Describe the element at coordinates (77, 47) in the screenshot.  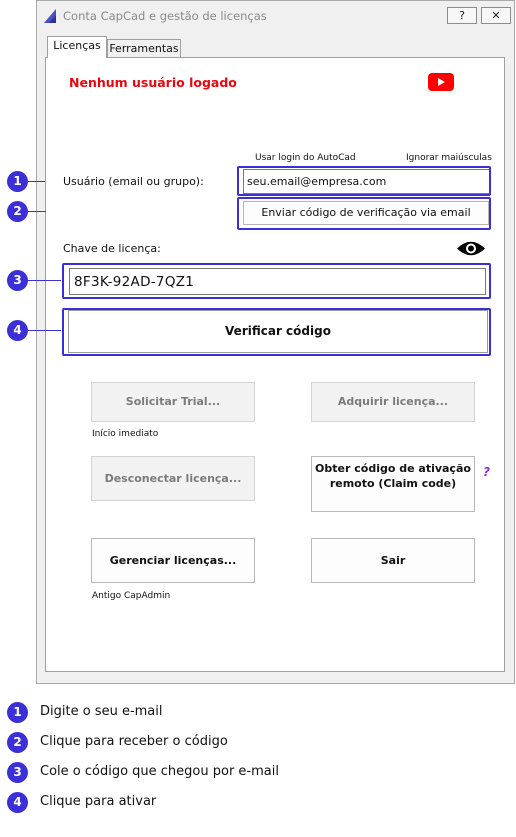
I see `tab-licencas: Licenças` at that location.